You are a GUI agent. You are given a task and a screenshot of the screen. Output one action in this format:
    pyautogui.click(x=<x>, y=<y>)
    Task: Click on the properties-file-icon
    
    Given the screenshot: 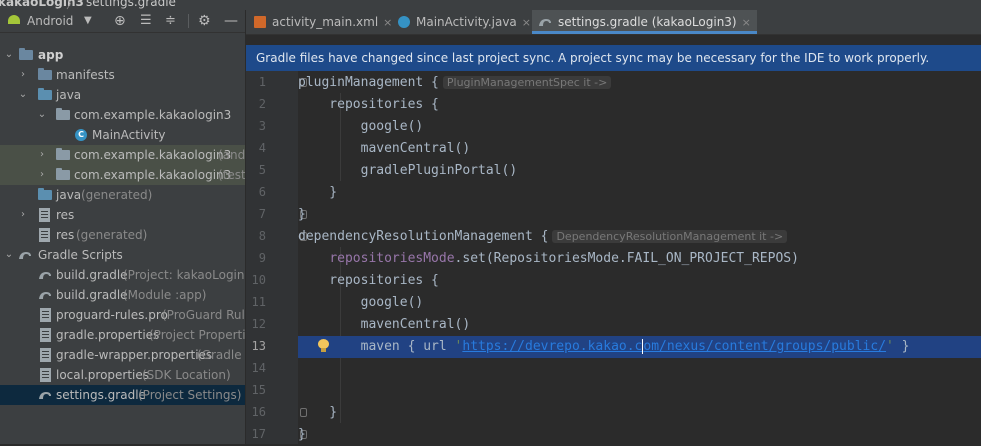 What is the action you would take?
    pyautogui.click(x=45, y=355)
    